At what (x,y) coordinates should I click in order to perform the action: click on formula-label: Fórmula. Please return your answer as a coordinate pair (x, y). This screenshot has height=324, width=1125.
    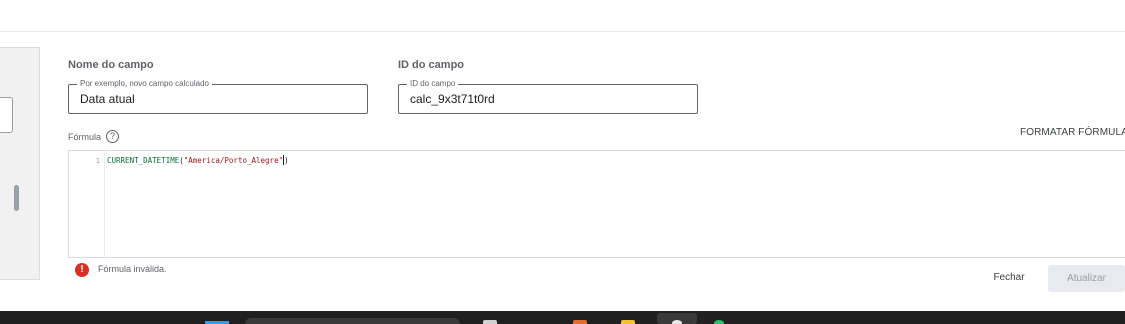
    Looking at the image, I should click on (85, 137).